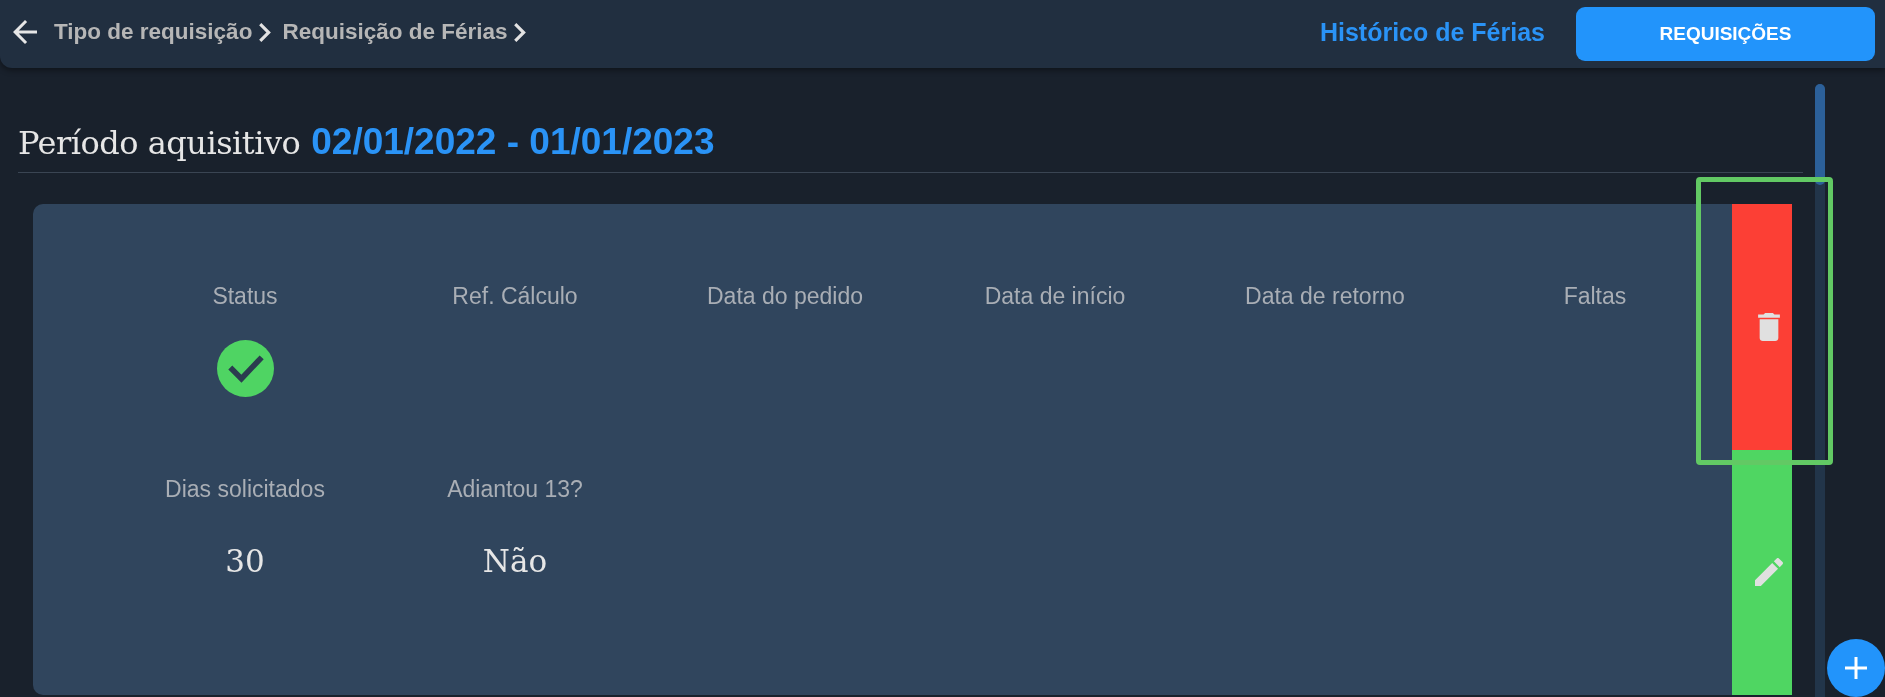 The width and height of the screenshot is (1885, 697). I want to click on arrow-left-icon, so click(25, 32).